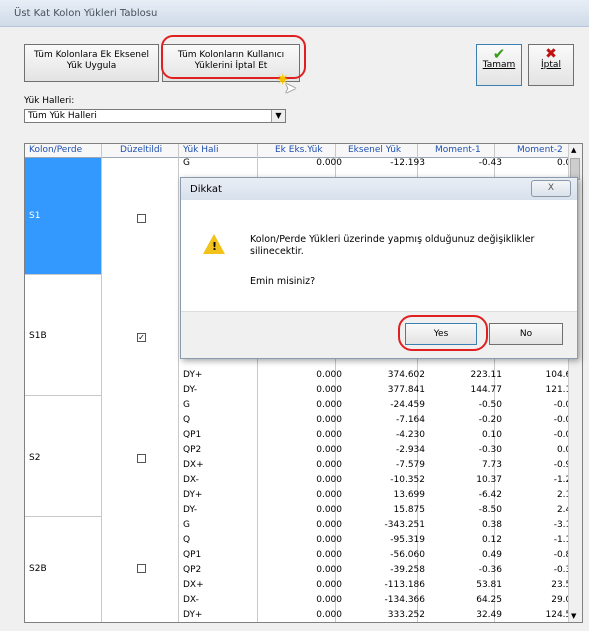 The height and width of the screenshot is (631, 589). What do you see at coordinates (410, 465) in the screenshot?
I see `axial-load-cell: -7.579` at bounding box center [410, 465].